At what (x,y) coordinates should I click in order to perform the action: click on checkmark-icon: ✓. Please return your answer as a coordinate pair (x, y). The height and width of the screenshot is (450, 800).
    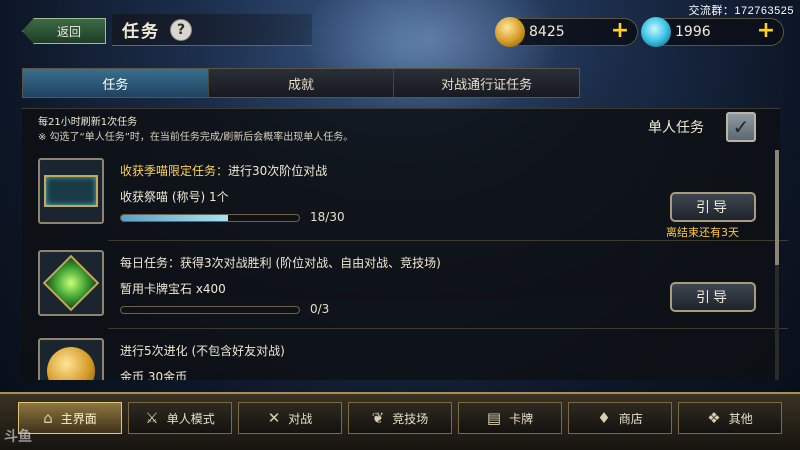
    Looking at the image, I should click on (741, 127).